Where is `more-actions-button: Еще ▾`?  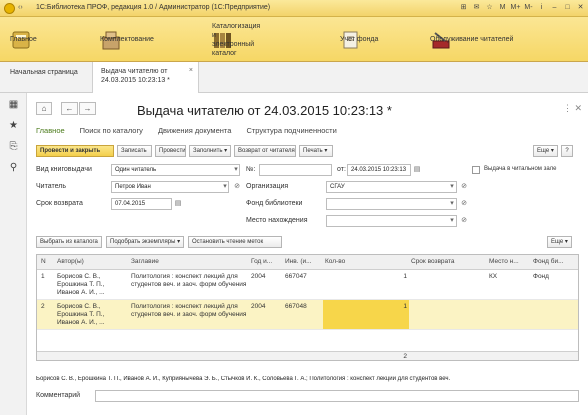
more-actions-button: Еще ▾ is located at coordinates (545, 151).